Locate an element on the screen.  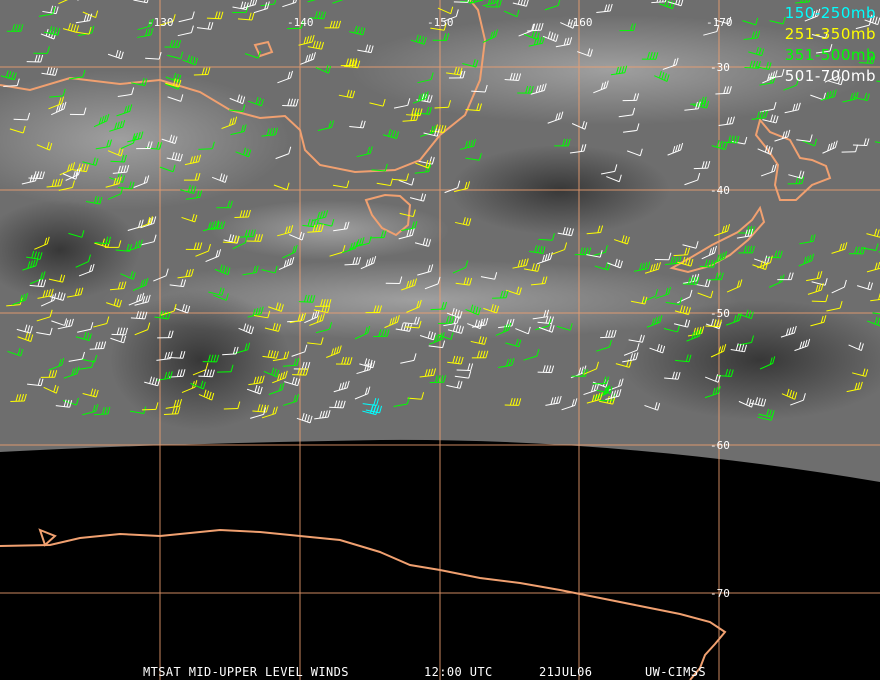
footer-date: 21JUL06 is located at coordinates (566, 672).